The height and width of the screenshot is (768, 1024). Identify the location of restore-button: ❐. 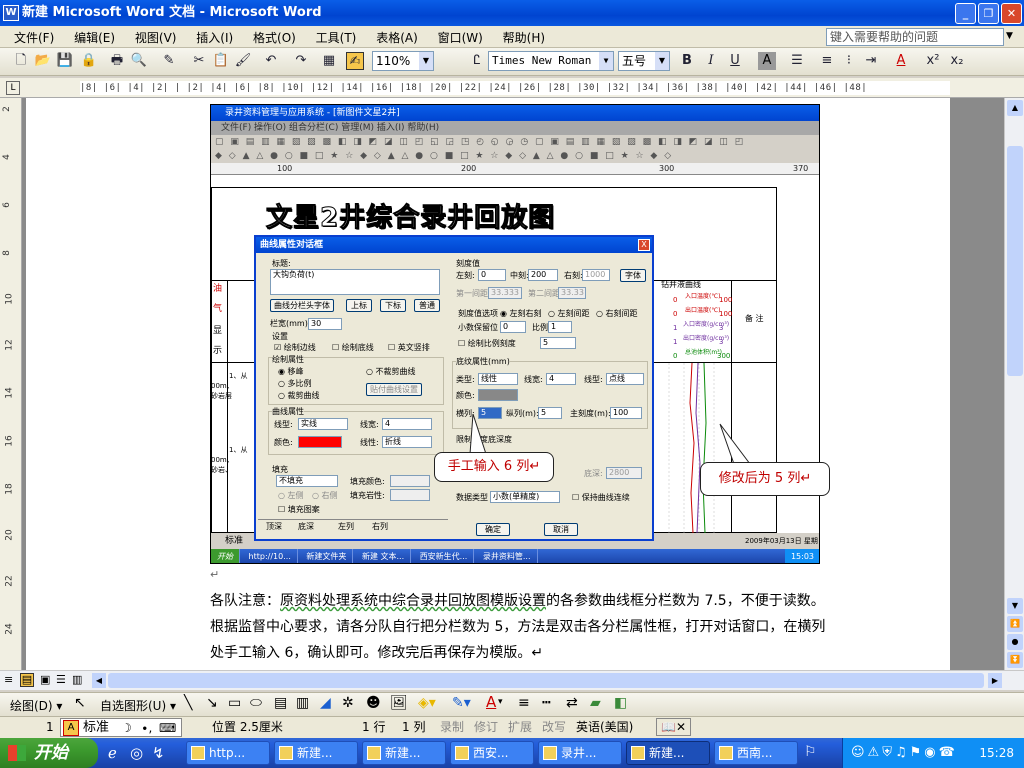
(988, 13).